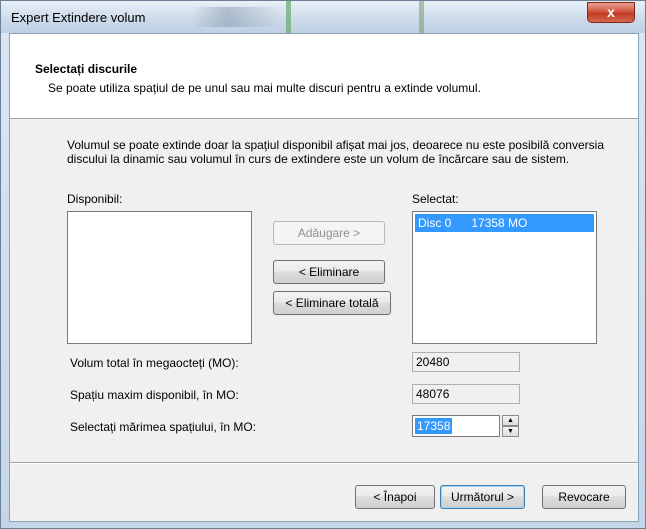  I want to click on max-space-value: 48076, so click(466, 394).